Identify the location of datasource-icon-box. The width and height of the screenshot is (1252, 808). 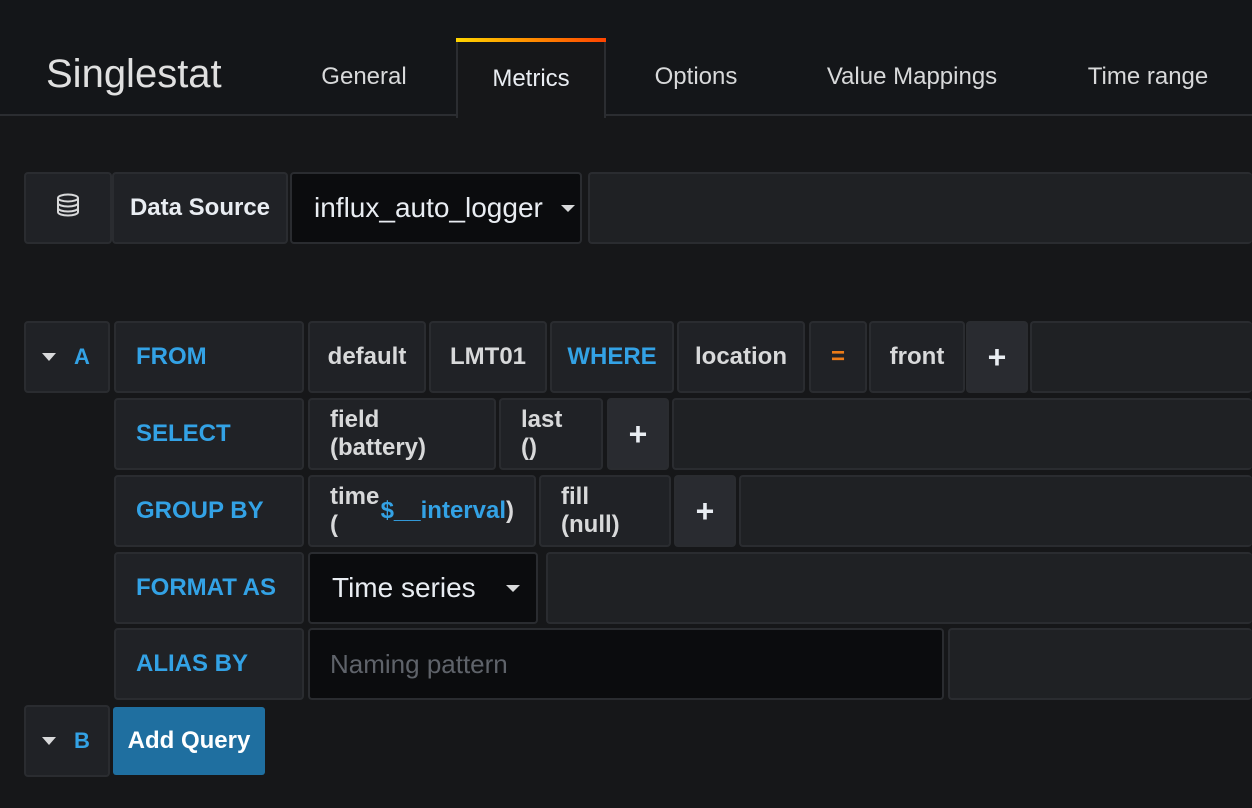
(68, 208).